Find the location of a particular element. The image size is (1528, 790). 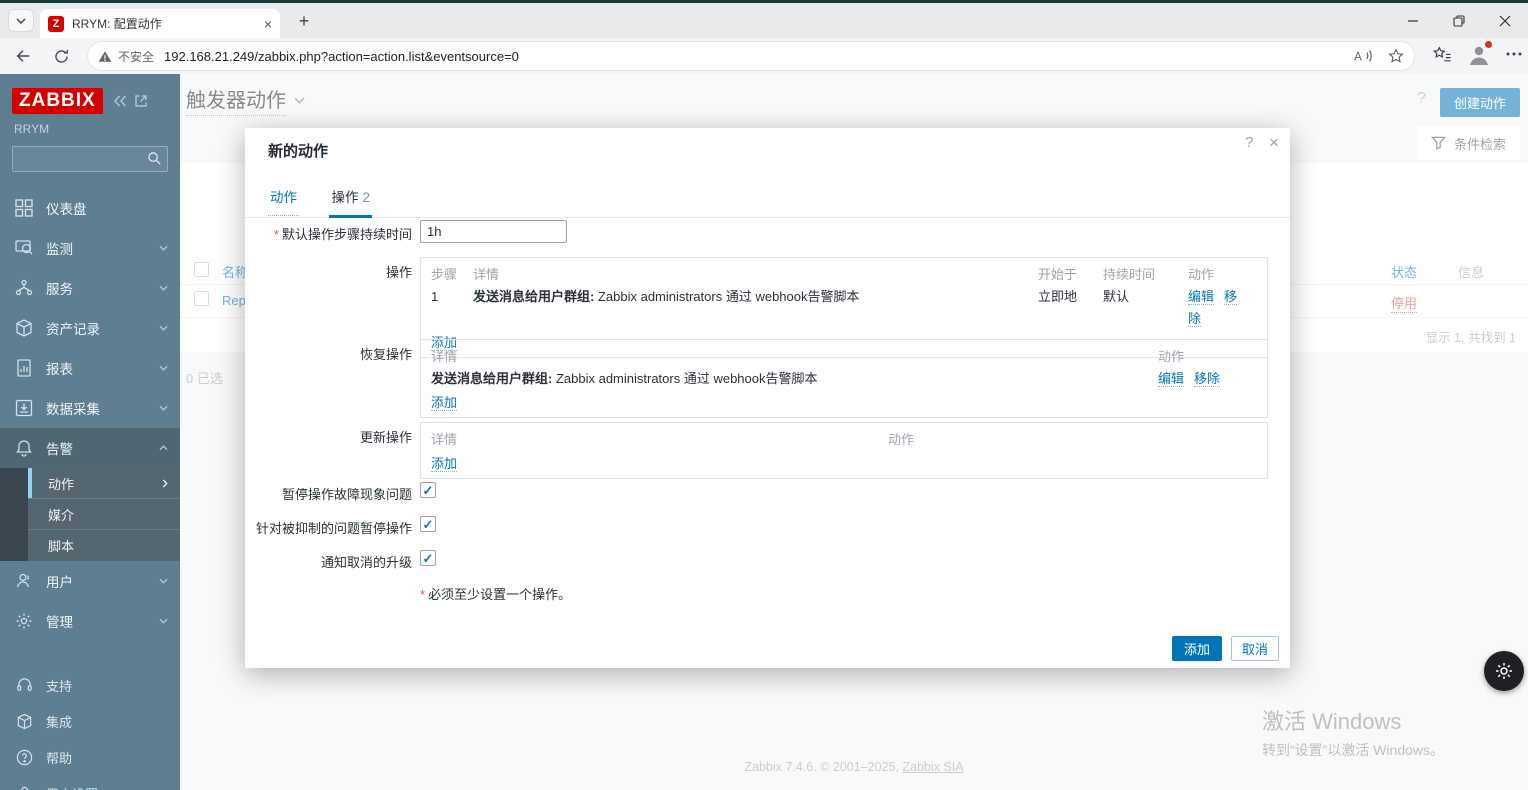

sidebar-item-scripts: 脚本 is located at coordinates (104, 545).